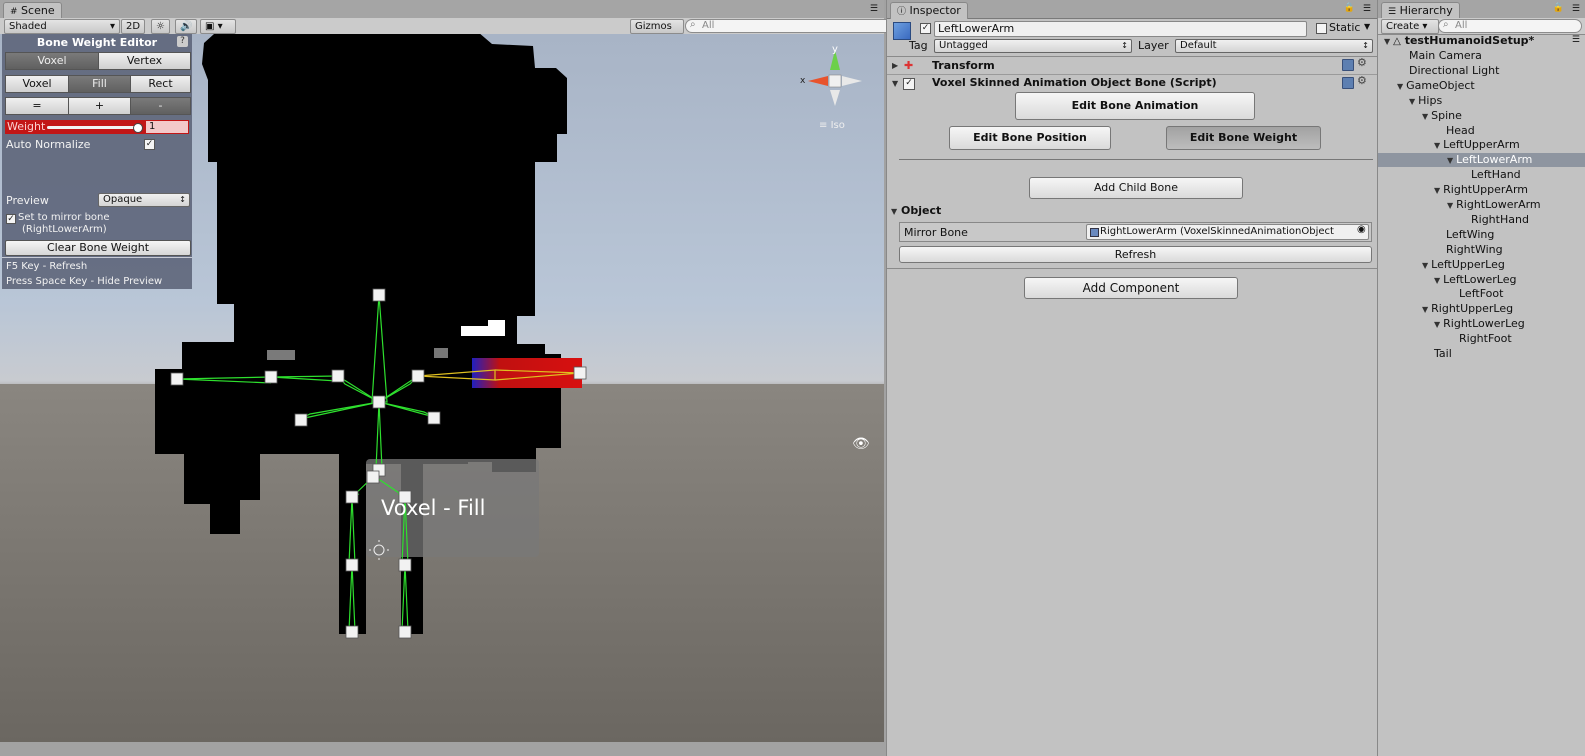 The image size is (1585, 756). What do you see at coordinates (1494, 205) in the screenshot?
I see `hierarchy-item: ▼ RightLowerArm` at bounding box center [1494, 205].